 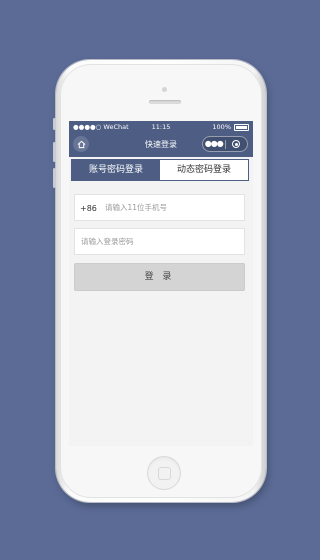 I want to click on country-code: +86, so click(x=88, y=208).